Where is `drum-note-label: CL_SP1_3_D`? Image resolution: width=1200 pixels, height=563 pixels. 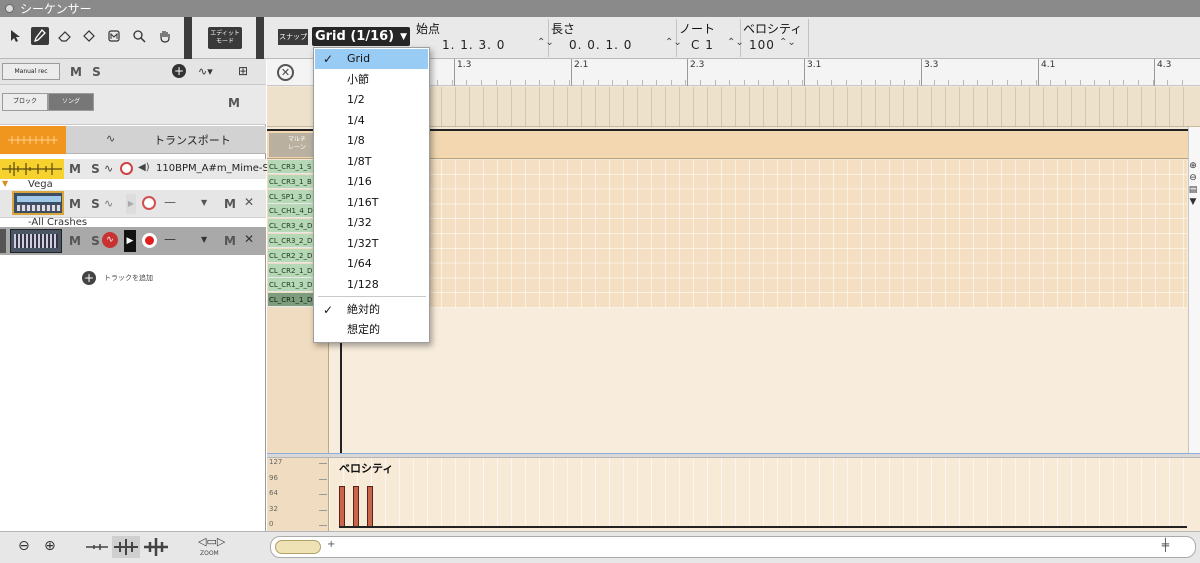 drum-note-label: CL_SP1_3_D is located at coordinates (291, 196).